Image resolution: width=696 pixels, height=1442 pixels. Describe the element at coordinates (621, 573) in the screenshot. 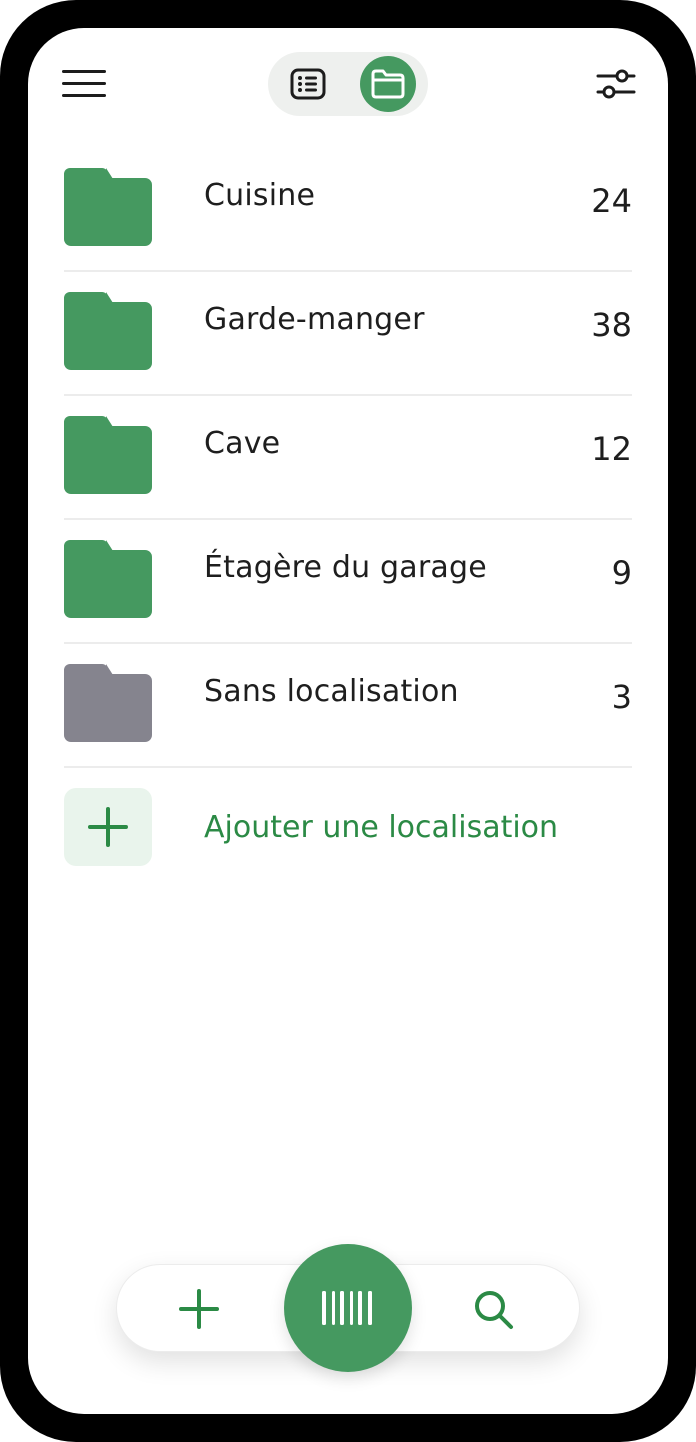

I see `location-count: 9` at that location.